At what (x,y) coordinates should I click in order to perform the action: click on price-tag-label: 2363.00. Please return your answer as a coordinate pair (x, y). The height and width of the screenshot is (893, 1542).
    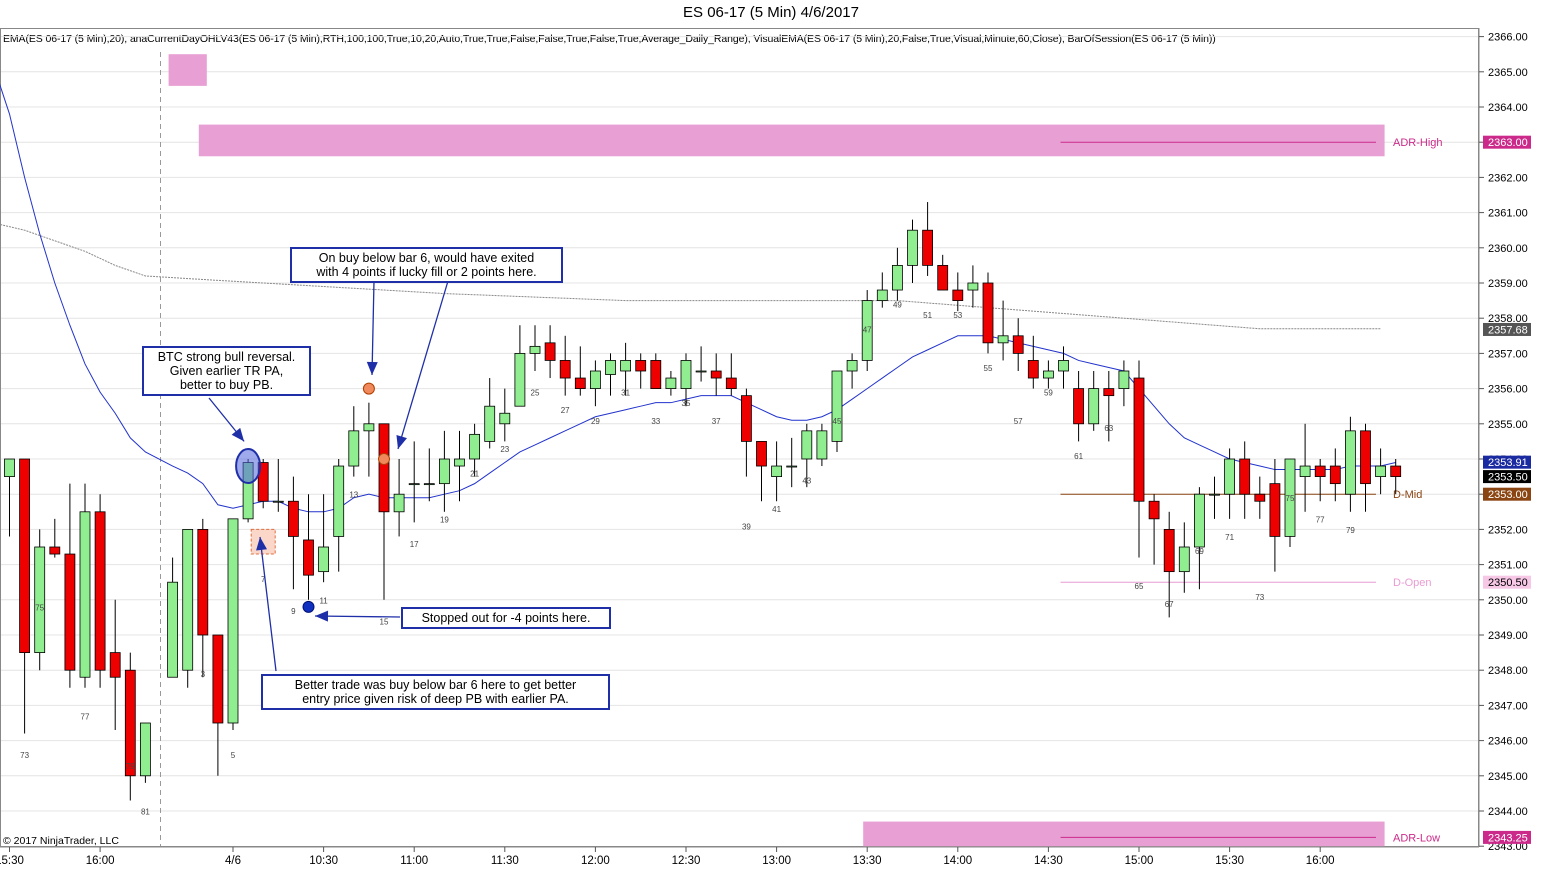
    Looking at the image, I should click on (1508, 143).